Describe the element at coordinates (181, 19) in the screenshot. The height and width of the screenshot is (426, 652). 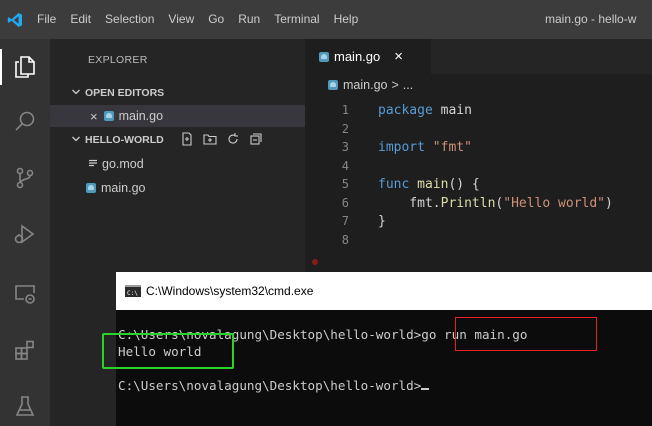
I see `menu-view: View` at that location.